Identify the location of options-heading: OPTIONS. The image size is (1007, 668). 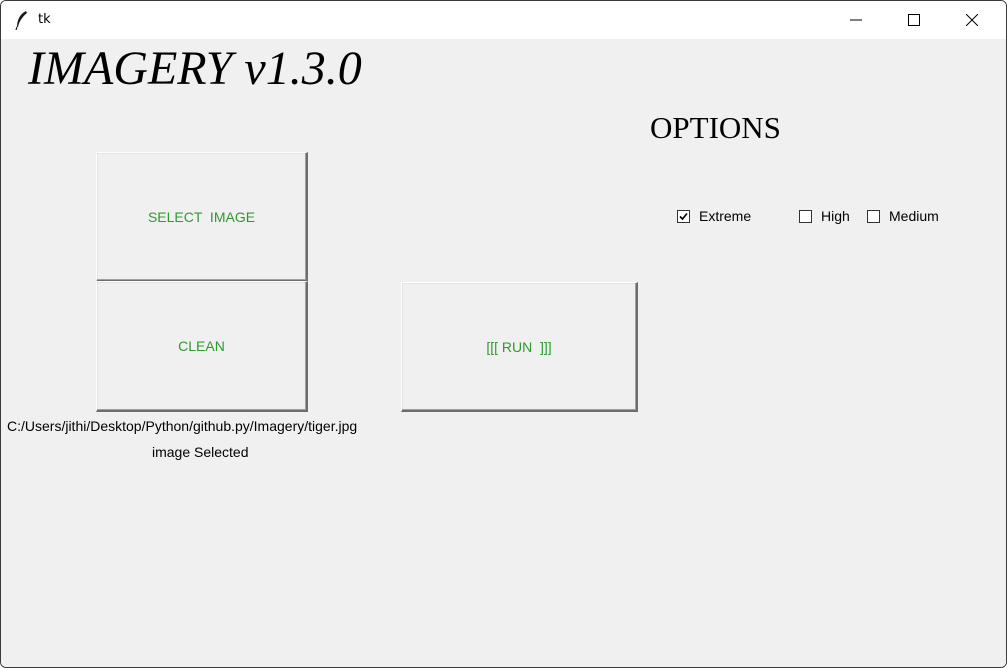
(715, 127).